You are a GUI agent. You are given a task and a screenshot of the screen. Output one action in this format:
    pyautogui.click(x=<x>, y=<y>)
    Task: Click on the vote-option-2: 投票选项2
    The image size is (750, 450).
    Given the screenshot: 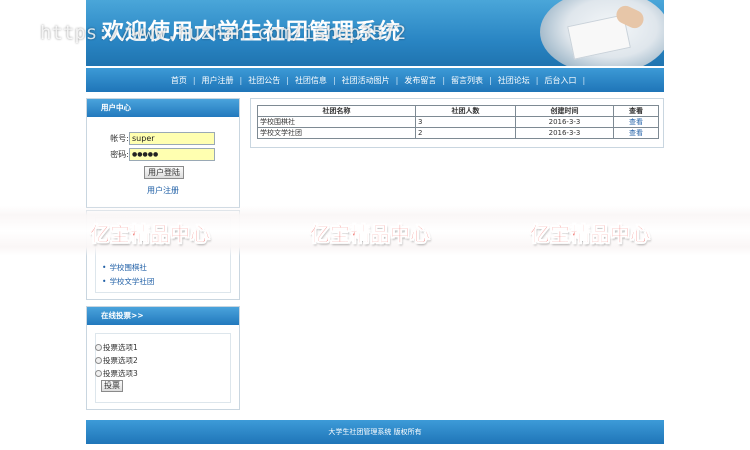 What is the action you would take?
    pyautogui.click(x=116, y=360)
    